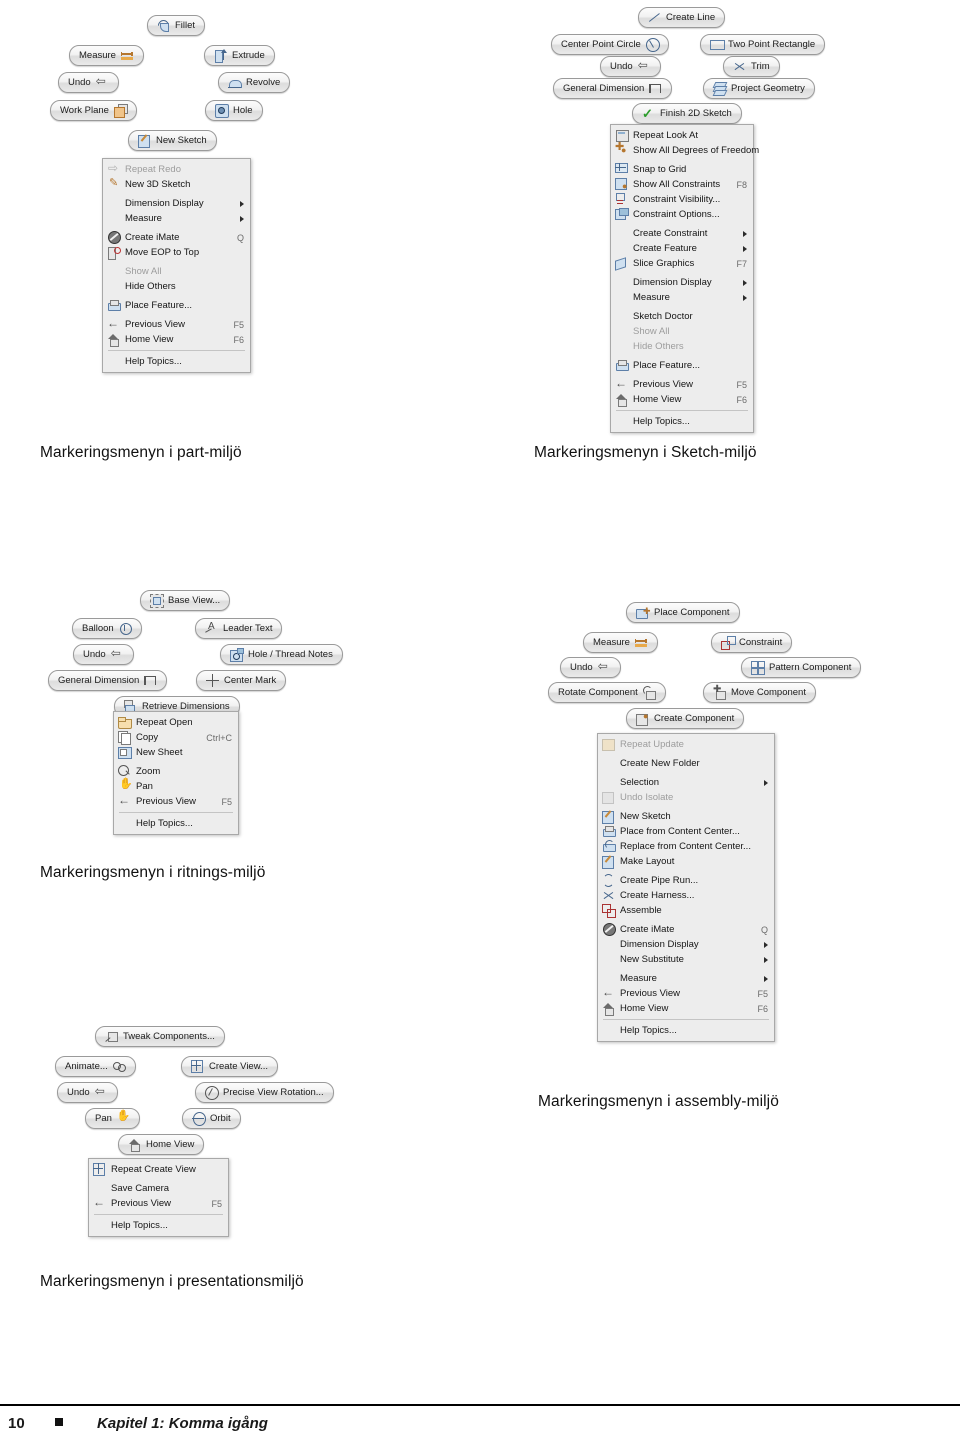  What do you see at coordinates (211, 1118) in the screenshot?
I see `pill-orbit: Orbit` at bounding box center [211, 1118].